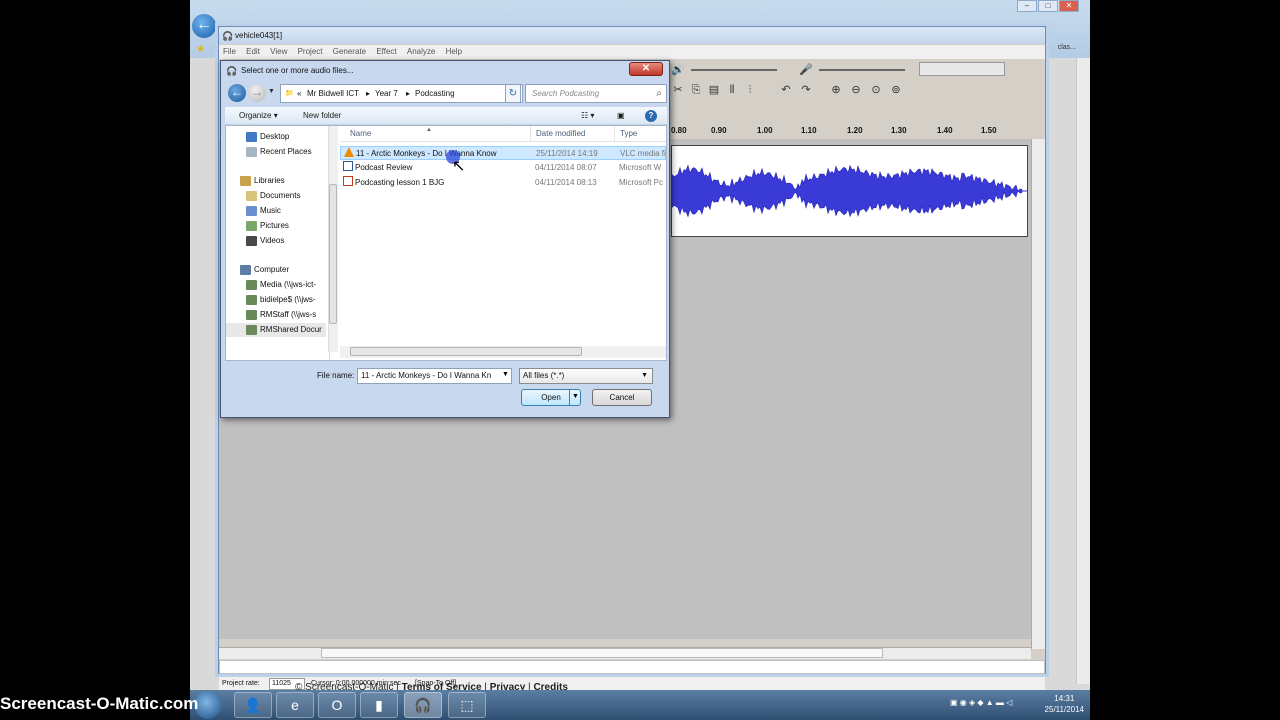  Describe the element at coordinates (467, 705) in the screenshot. I see `snip-icon: ⬚` at that location.